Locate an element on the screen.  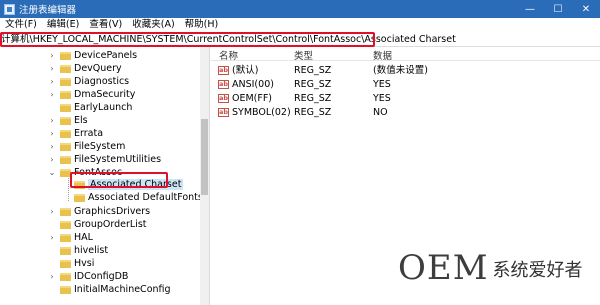
list-row: ab SYMBOL(02) REG_SZ NO is located at coordinates (405, 112).